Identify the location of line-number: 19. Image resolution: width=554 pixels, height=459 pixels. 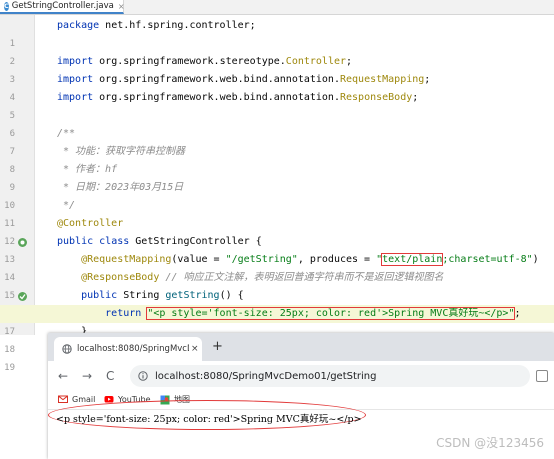
(9, 368).